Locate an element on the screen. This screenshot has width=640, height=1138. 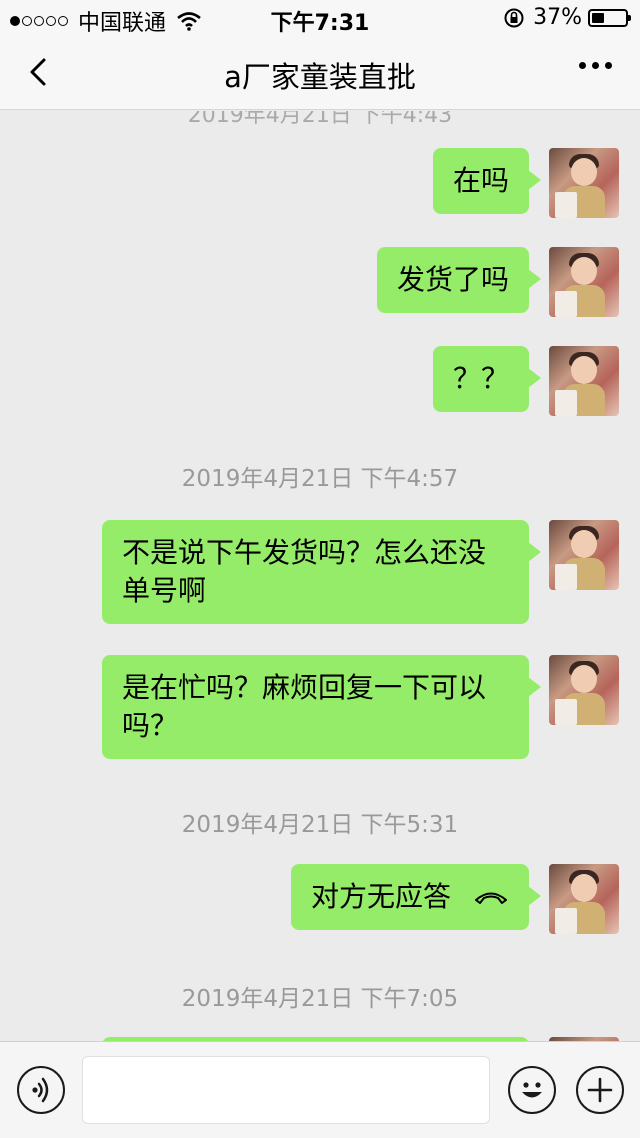
battery-percent: 37% is located at coordinates (557, 17).